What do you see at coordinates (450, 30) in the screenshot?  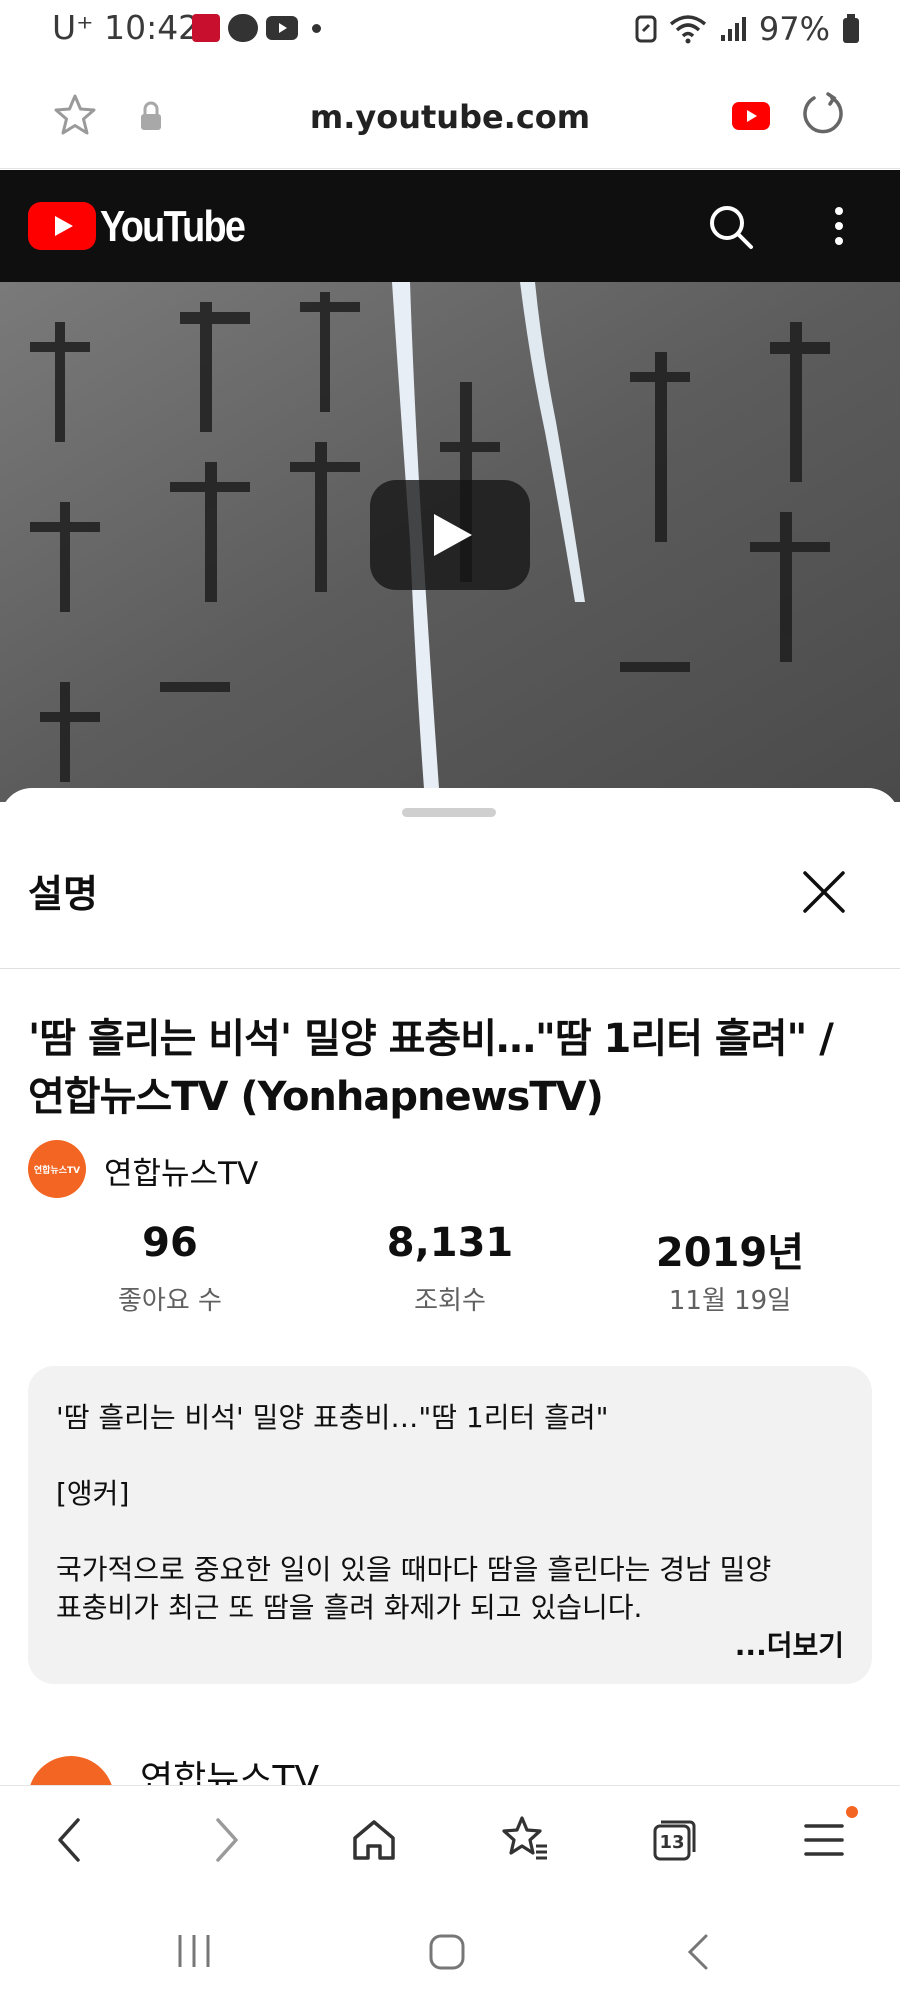 I see `status-bar: U⁺ 10:42 97%` at bounding box center [450, 30].